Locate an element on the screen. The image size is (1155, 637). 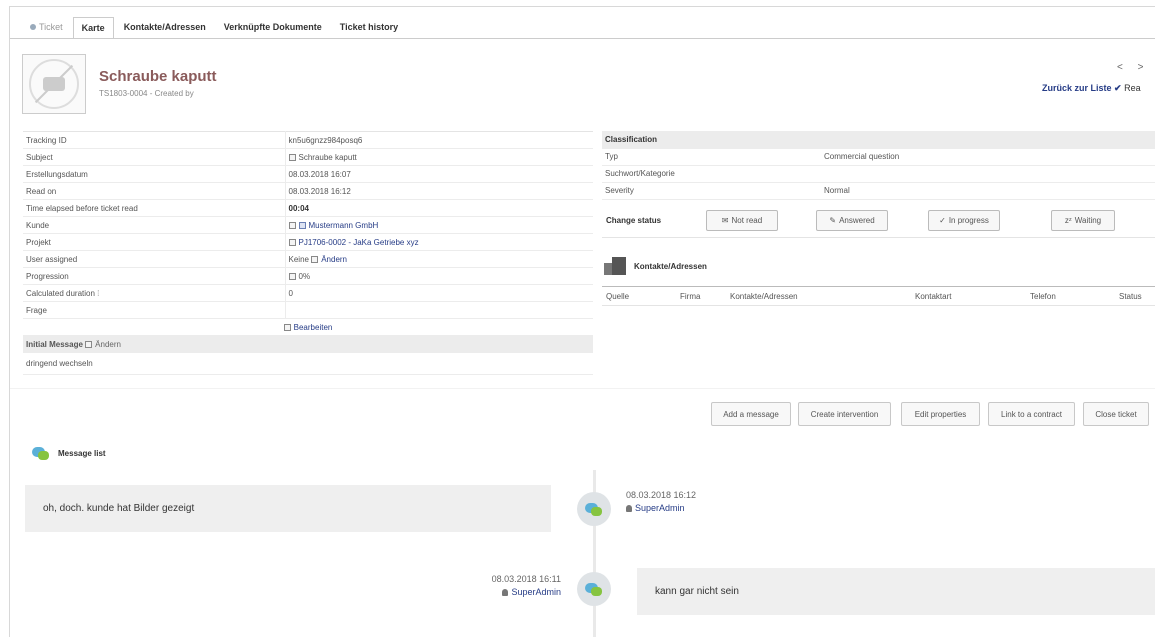
edit-properties-button: Edit properties is located at coordinates (940, 414).